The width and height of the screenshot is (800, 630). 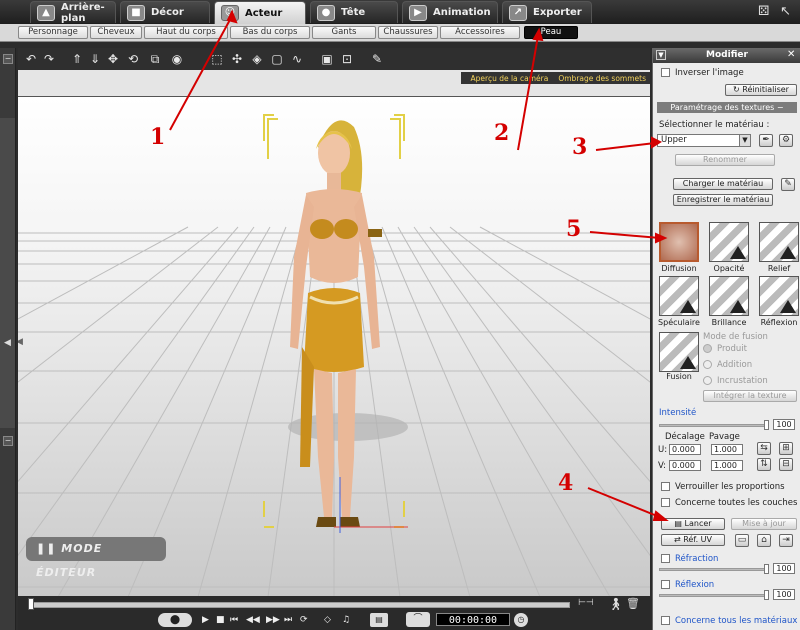 I want to click on annotation-1: 1, so click(x=158, y=137).